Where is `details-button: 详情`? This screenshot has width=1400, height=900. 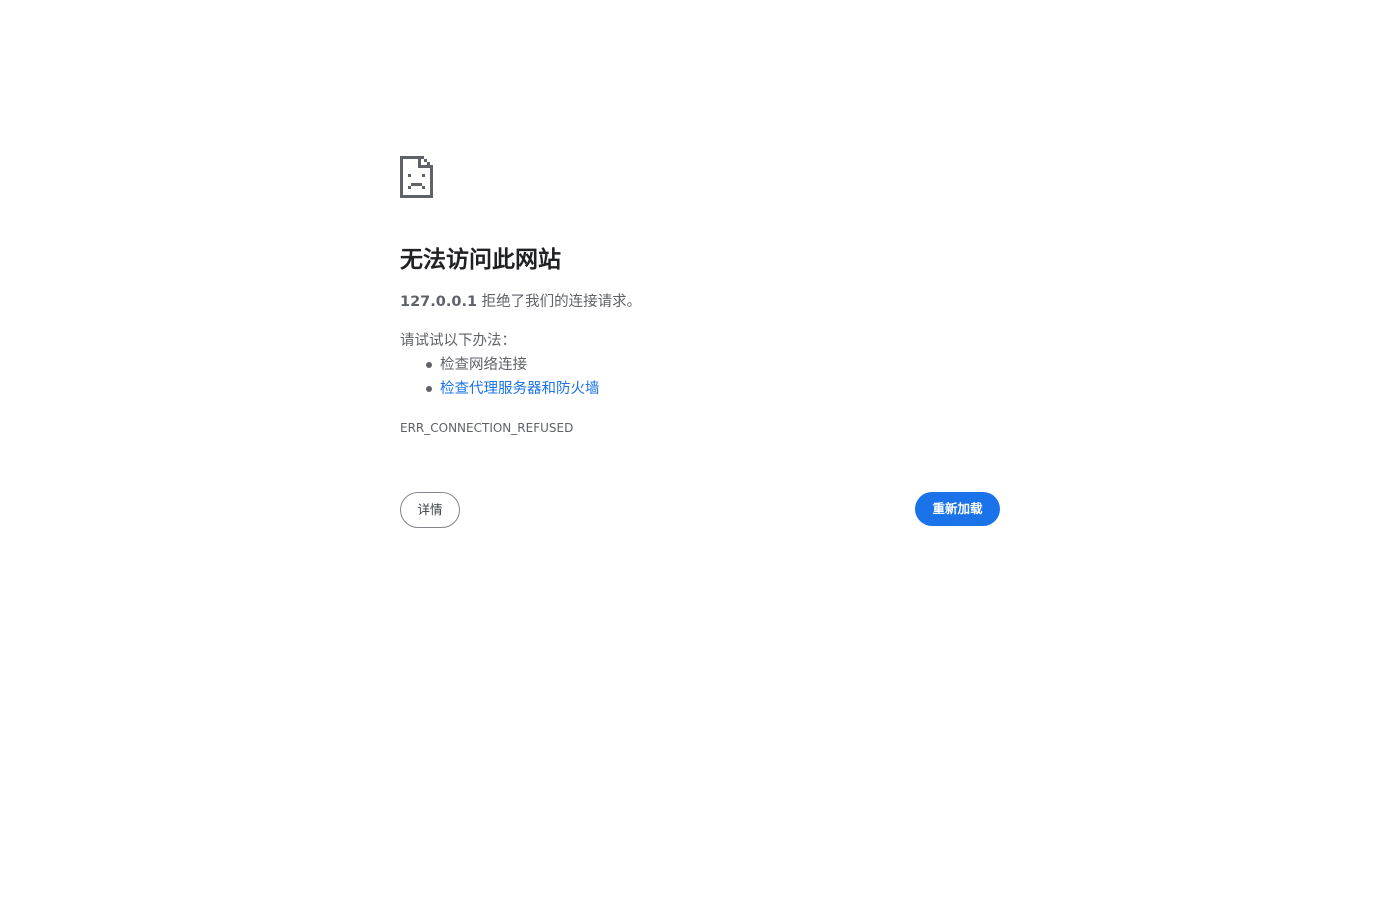 details-button: 详情 is located at coordinates (430, 510).